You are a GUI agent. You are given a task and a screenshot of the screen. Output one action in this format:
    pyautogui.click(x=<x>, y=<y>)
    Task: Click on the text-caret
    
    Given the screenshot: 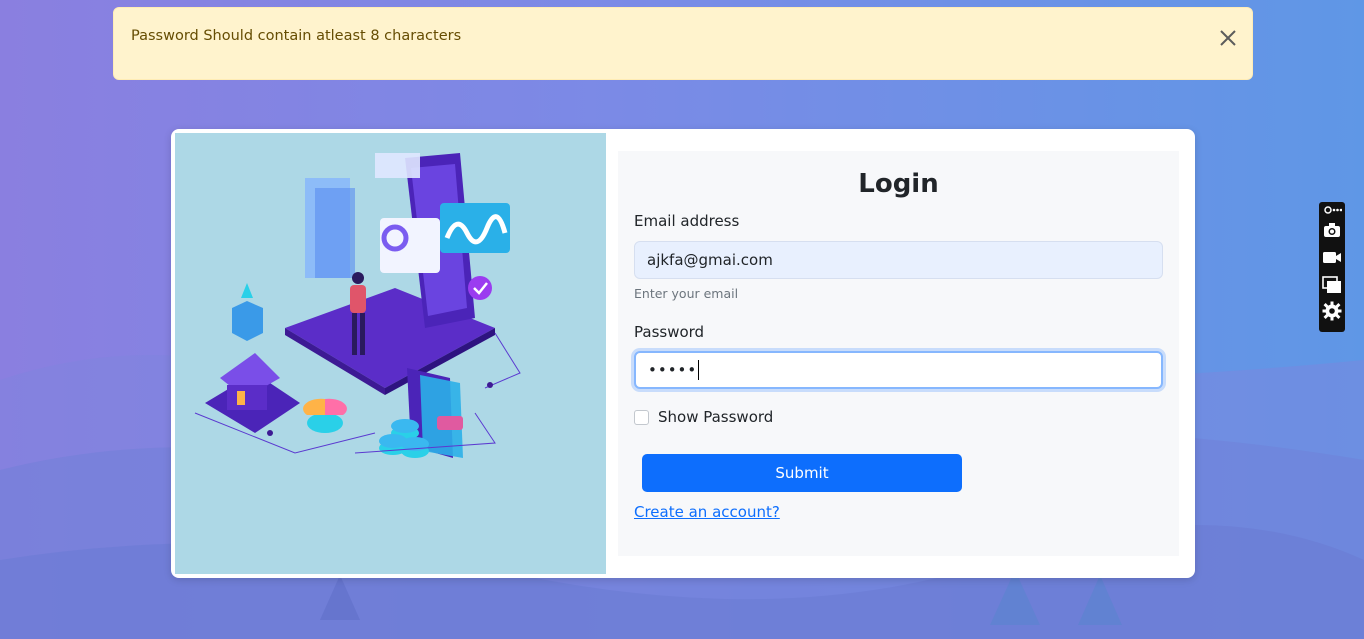 What is the action you would take?
    pyautogui.click(x=699, y=370)
    